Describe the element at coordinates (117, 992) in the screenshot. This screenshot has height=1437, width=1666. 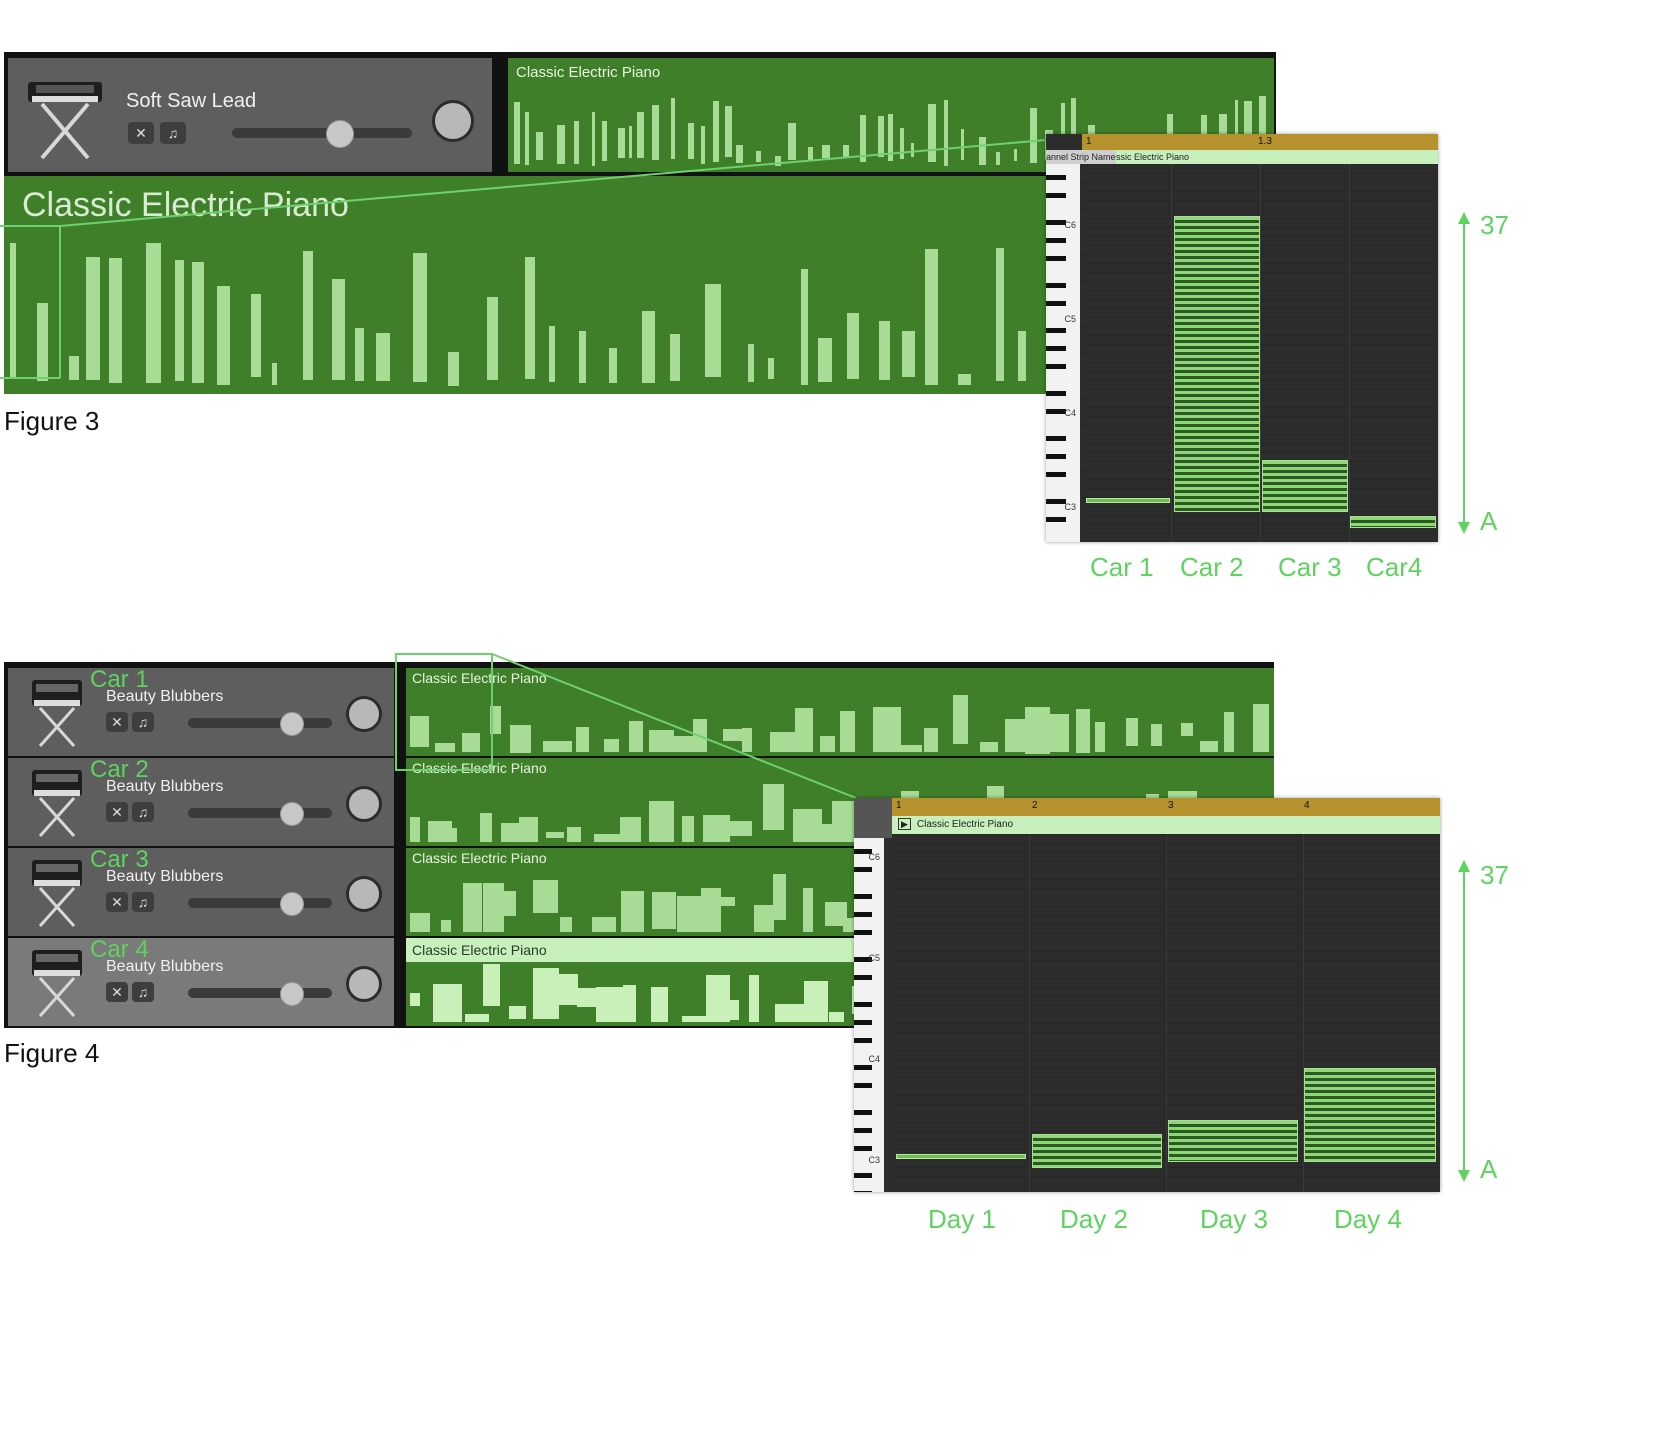
I see `speaker-mute-icon: ✕` at that location.